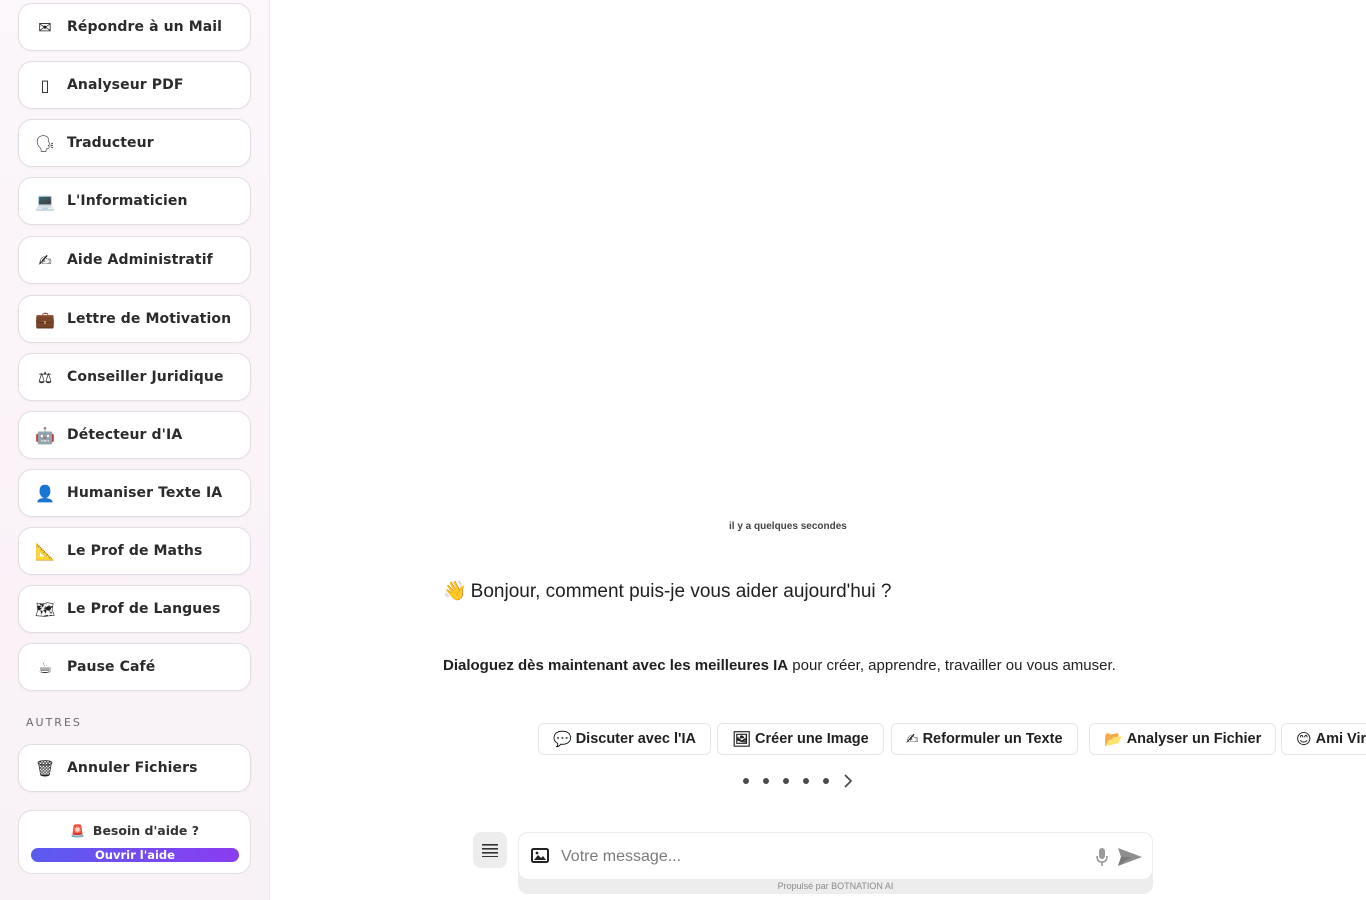 This screenshot has width=1366, height=900. What do you see at coordinates (635, 739) in the screenshot?
I see `suggestion-chip-label: Discuter avec l'IA` at bounding box center [635, 739].